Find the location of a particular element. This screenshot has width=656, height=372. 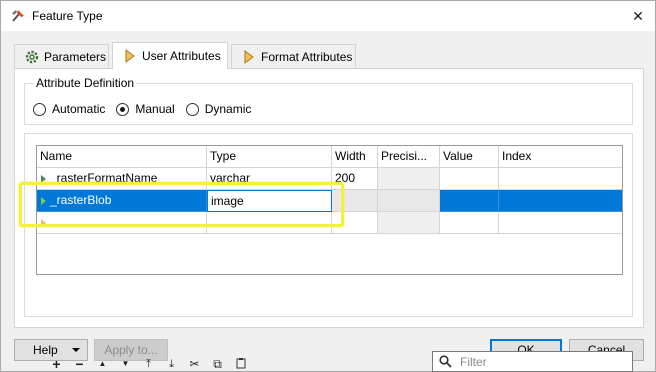

paste-icon is located at coordinates (240, 364).